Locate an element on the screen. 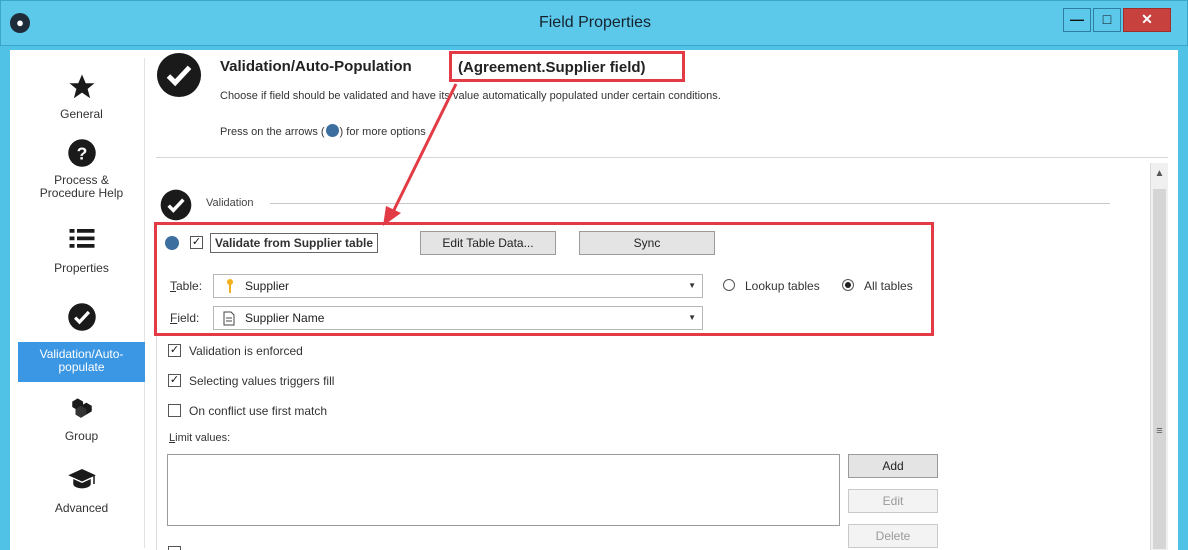 The width and height of the screenshot is (1188, 550). sidebar-item-label: Advanced is located at coordinates (81, 508).